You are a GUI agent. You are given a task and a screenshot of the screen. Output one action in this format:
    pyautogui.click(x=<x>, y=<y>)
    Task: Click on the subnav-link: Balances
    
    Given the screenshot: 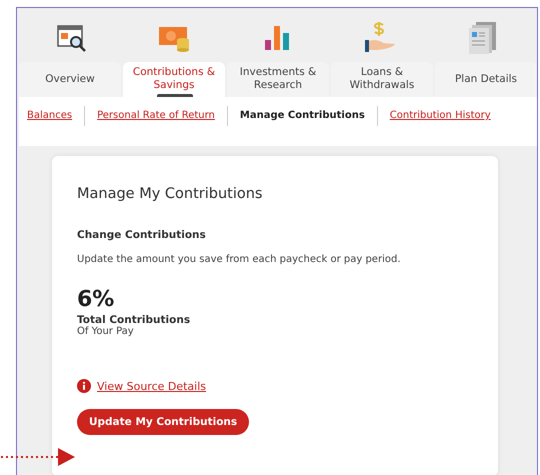 What is the action you would take?
    pyautogui.click(x=49, y=115)
    